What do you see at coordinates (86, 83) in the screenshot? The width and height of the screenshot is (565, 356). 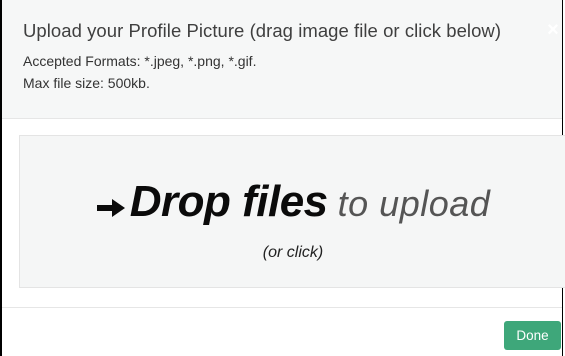 I see `max-file-size-text: Max file size: 500kb.` at bounding box center [86, 83].